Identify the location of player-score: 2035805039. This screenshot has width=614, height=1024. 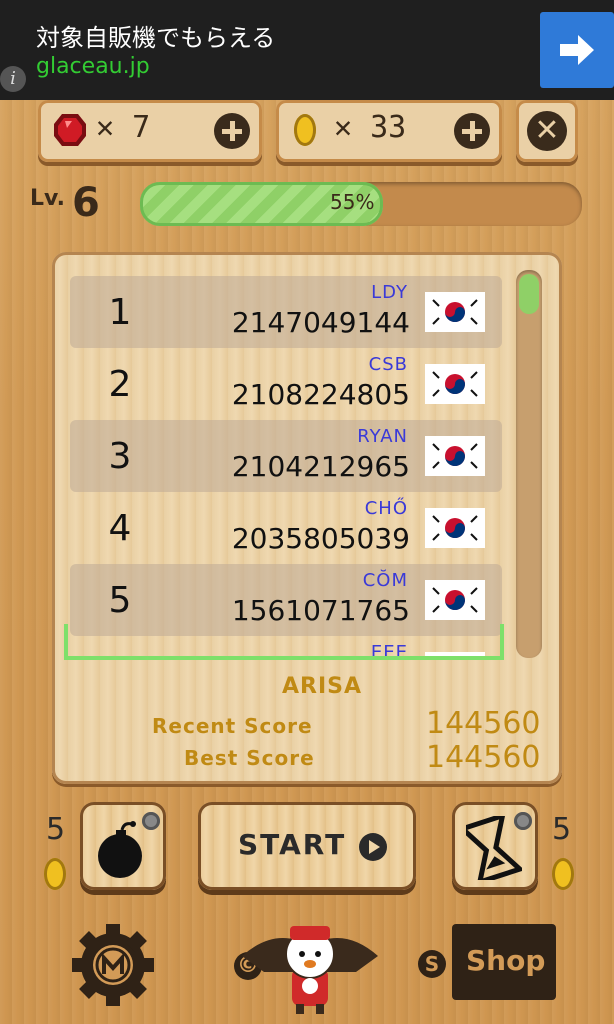
(320, 538).